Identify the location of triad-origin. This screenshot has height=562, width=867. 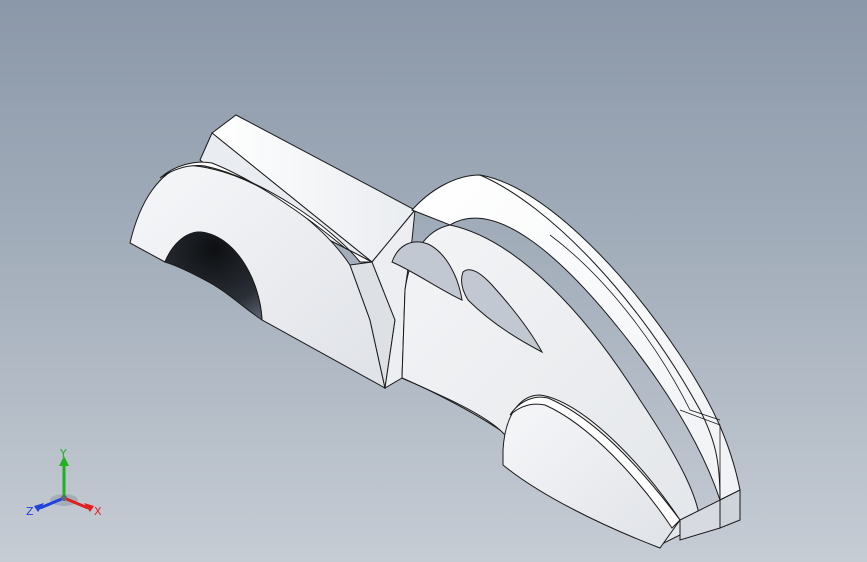
(64, 498).